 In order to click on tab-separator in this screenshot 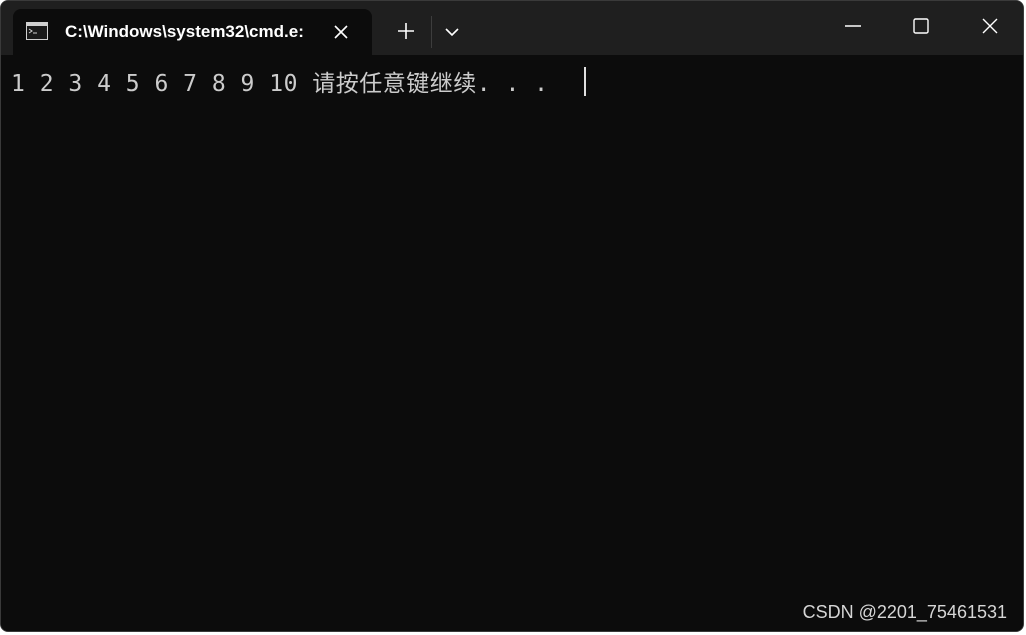, I will do `click(431, 32)`.